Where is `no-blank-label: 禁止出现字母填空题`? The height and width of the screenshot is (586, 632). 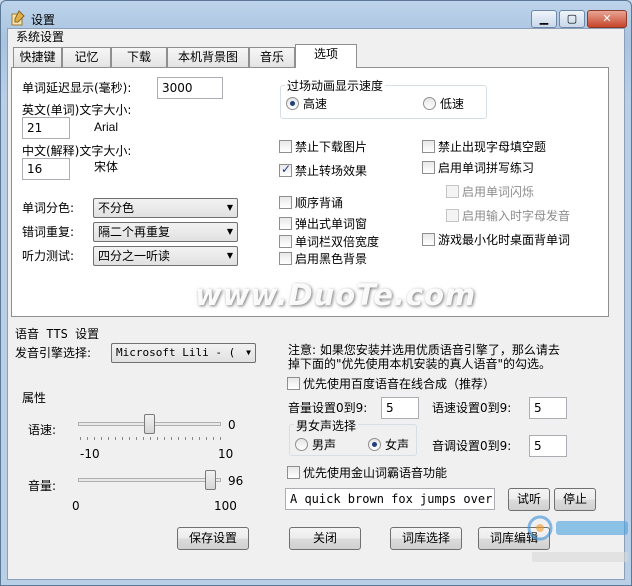 no-blank-label: 禁止出现字母填空题 is located at coordinates (492, 146).